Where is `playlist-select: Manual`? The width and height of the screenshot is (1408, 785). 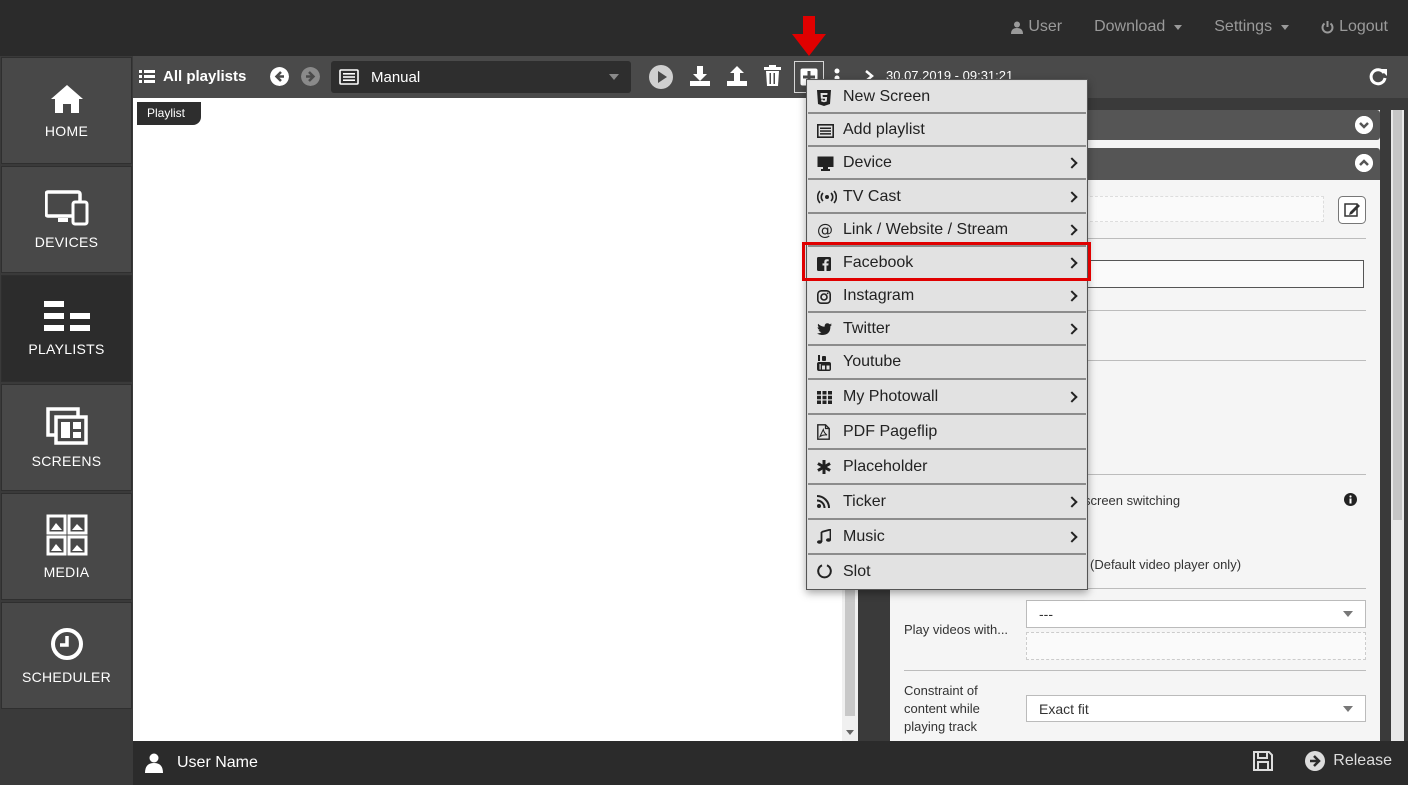 playlist-select: Manual is located at coordinates (481, 77).